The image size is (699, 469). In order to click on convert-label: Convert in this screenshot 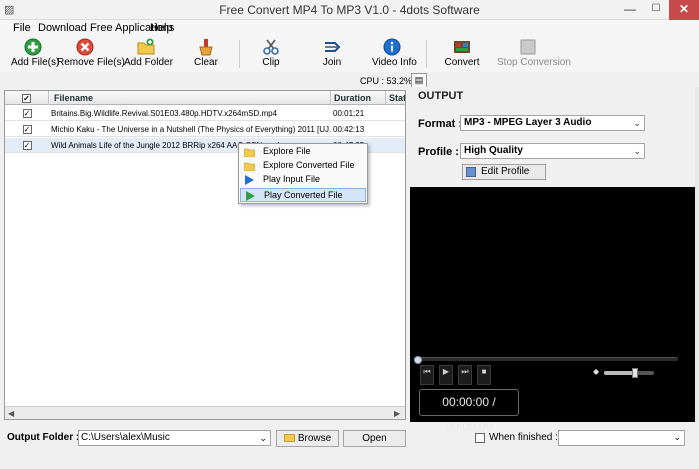, I will do `click(462, 62)`.